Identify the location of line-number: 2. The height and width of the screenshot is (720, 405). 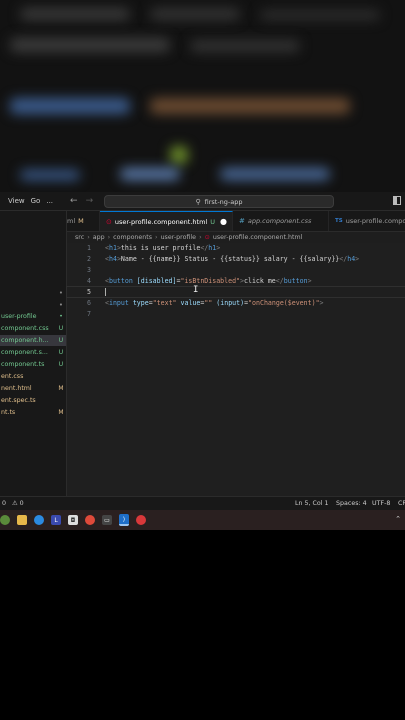
(89, 259).